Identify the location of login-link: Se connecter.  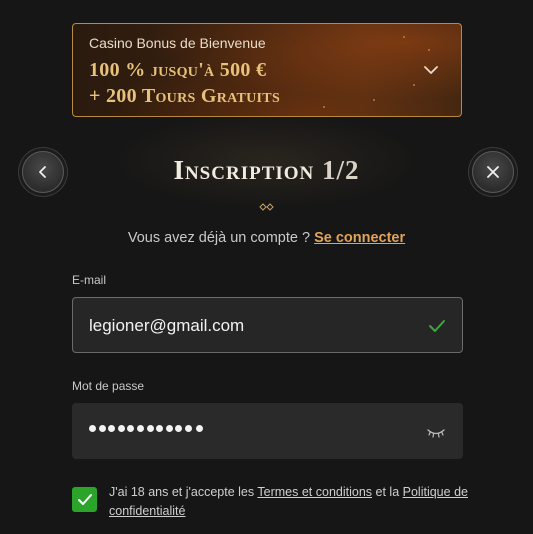
(359, 238).